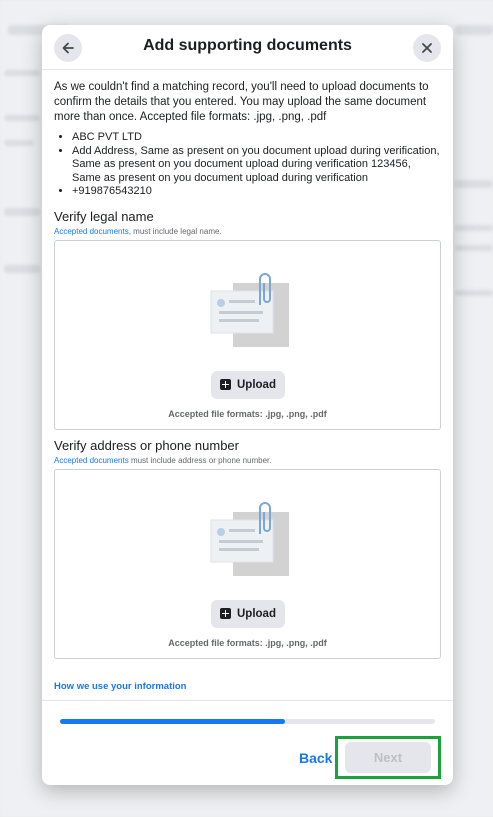 This screenshot has width=493, height=817. I want to click on accepted-documents-link: Accepted documents,, so click(92, 231).